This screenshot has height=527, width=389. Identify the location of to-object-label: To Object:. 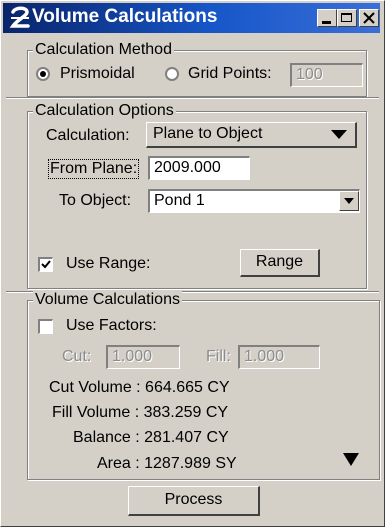
(95, 200).